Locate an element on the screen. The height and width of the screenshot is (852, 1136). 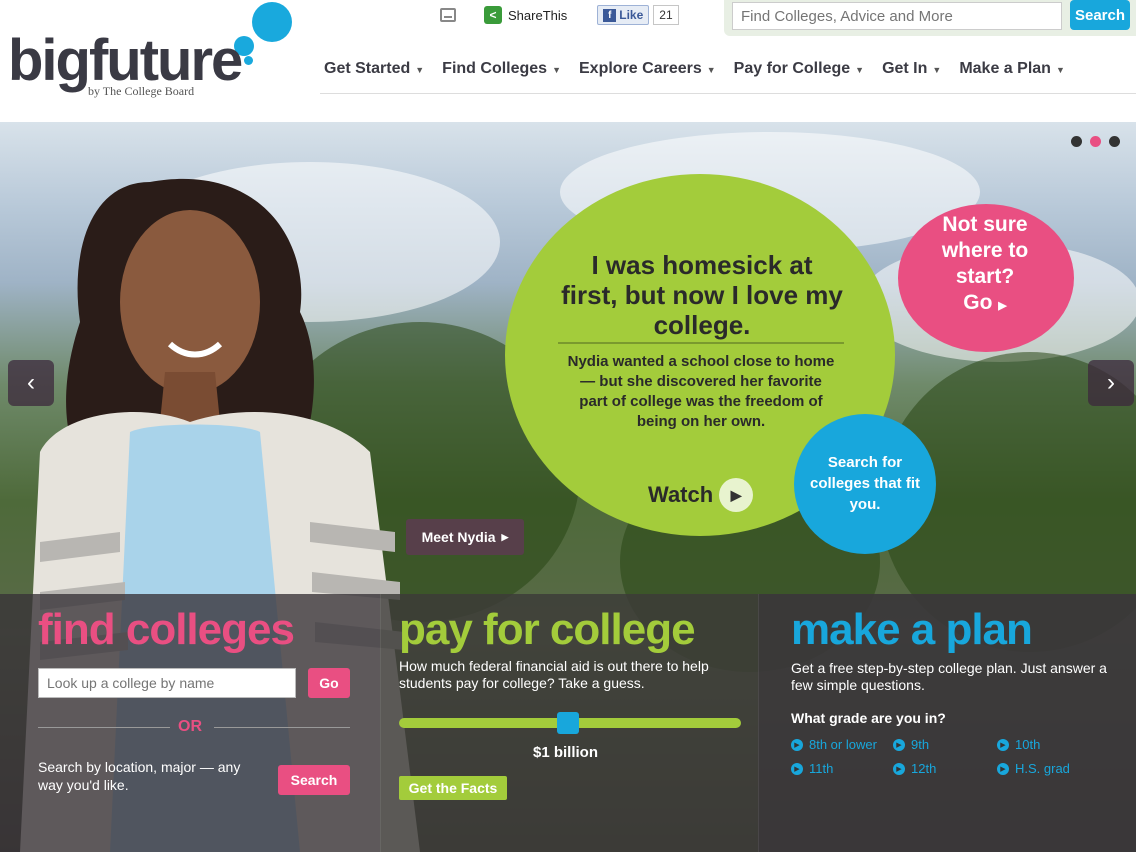
nav-get-started: Get Started ▼ is located at coordinates (374, 76).